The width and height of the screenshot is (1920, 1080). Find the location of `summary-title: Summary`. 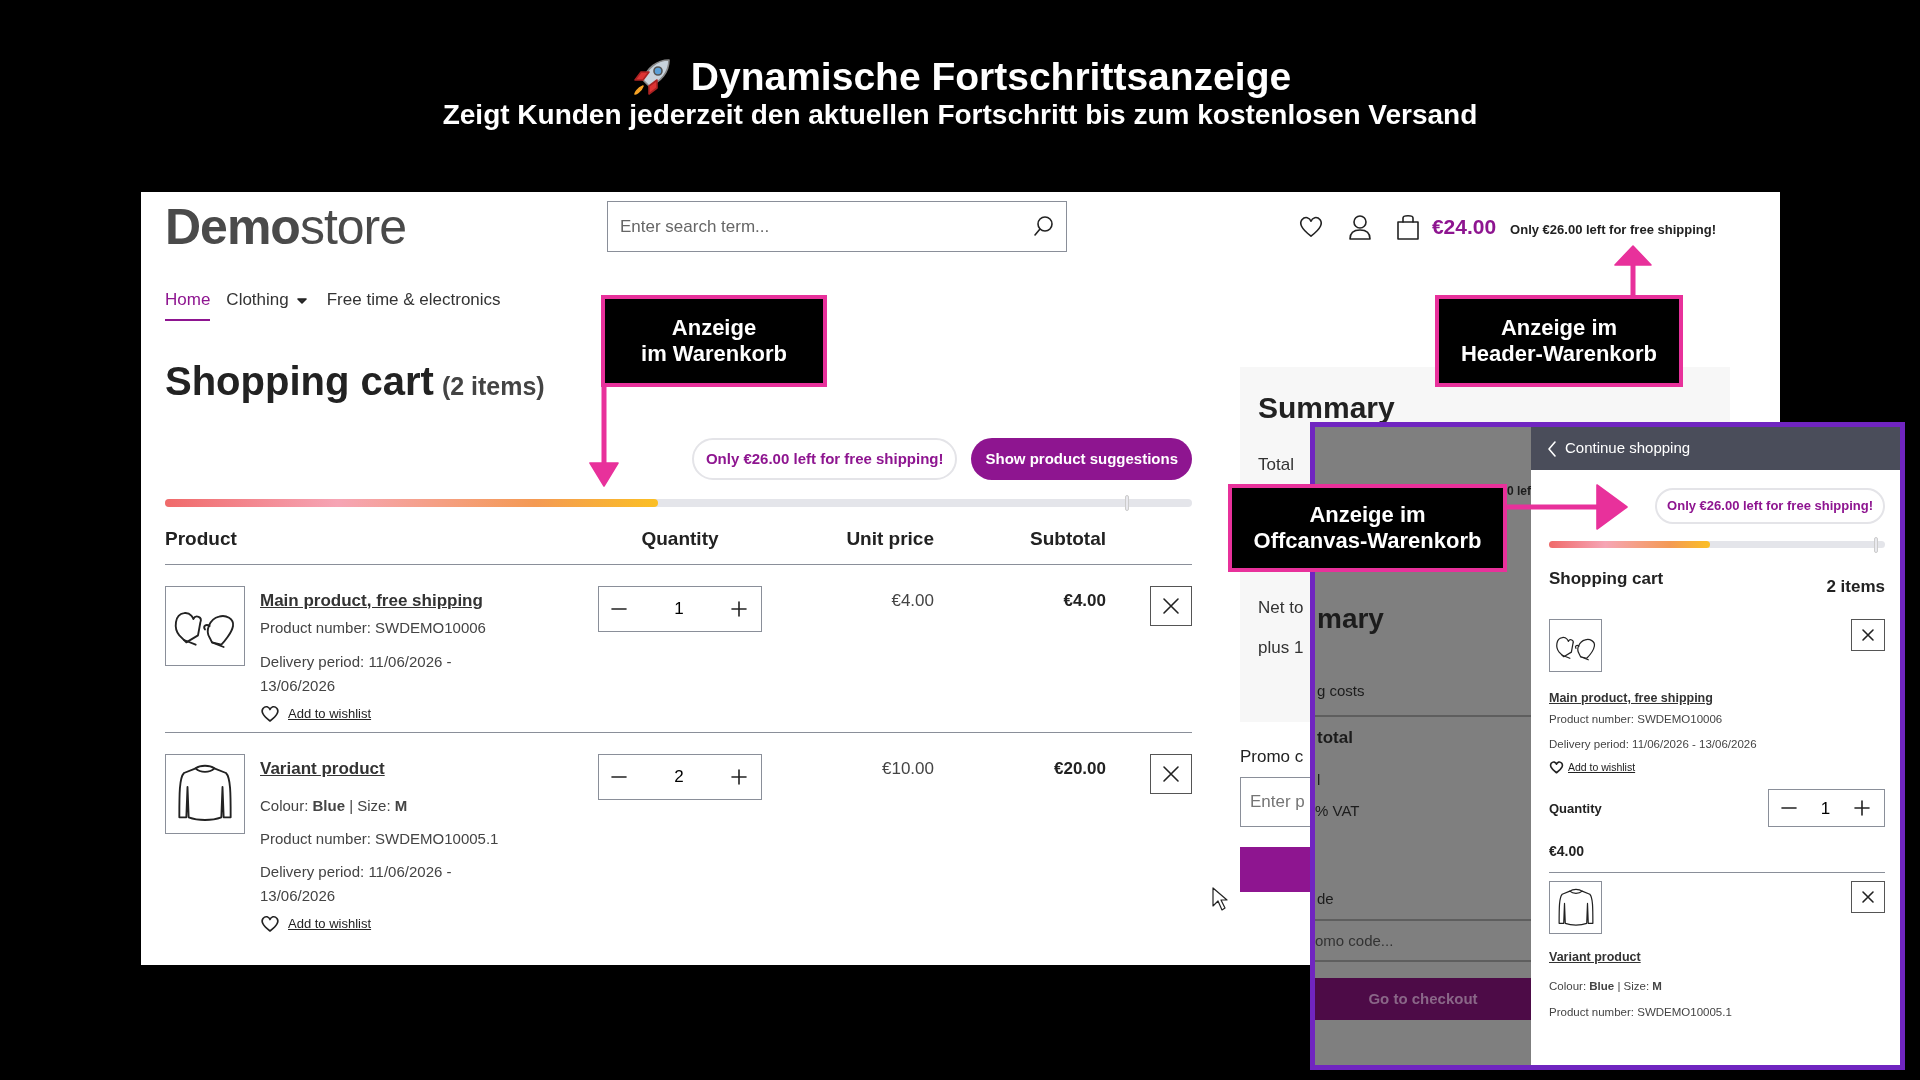

summary-title: Summary is located at coordinates (1327, 407).